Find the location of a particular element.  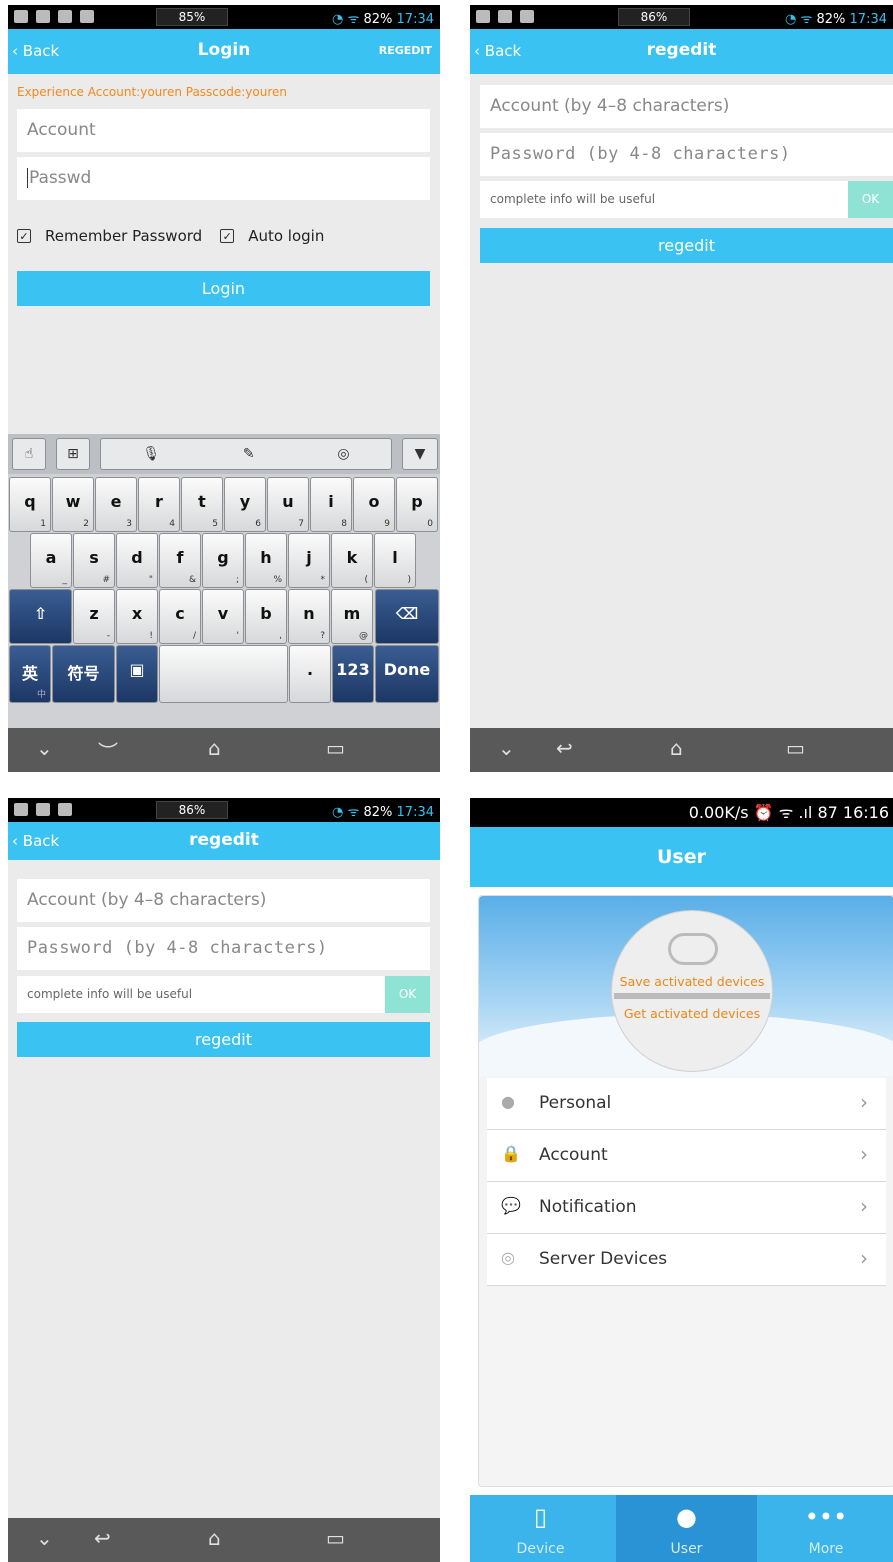

remember-checkbox: ✓ is located at coordinates (24, 236).